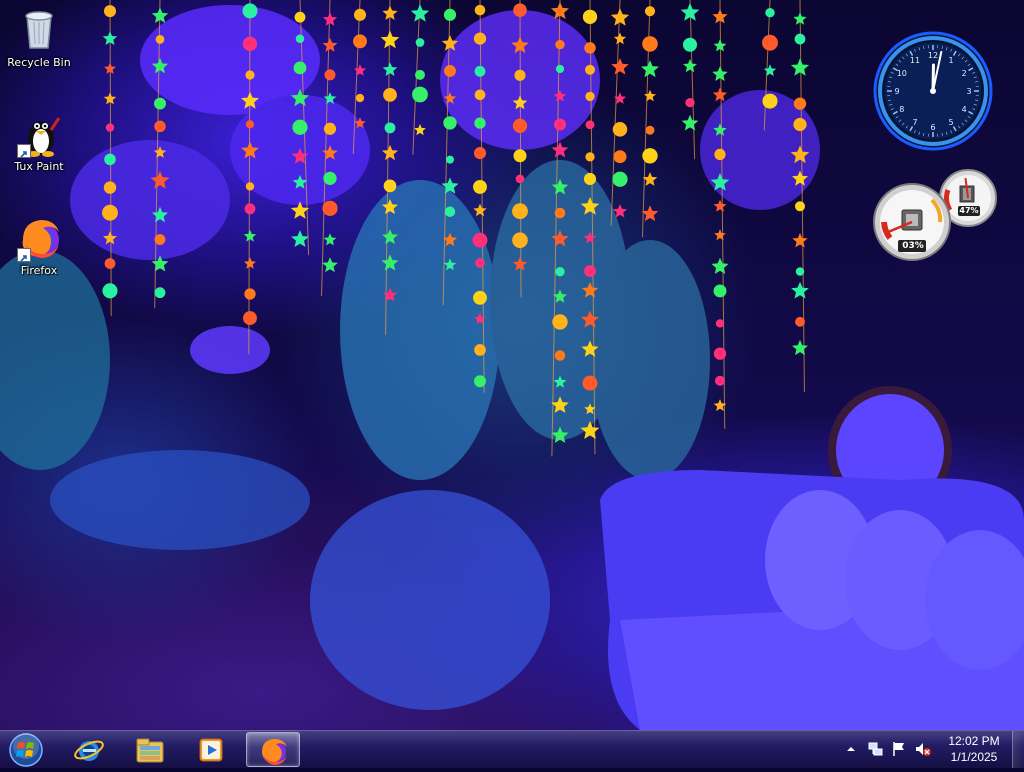 The height and width of the screenshot is (772, 1024). I want to click on start-button, so click(26, 750).